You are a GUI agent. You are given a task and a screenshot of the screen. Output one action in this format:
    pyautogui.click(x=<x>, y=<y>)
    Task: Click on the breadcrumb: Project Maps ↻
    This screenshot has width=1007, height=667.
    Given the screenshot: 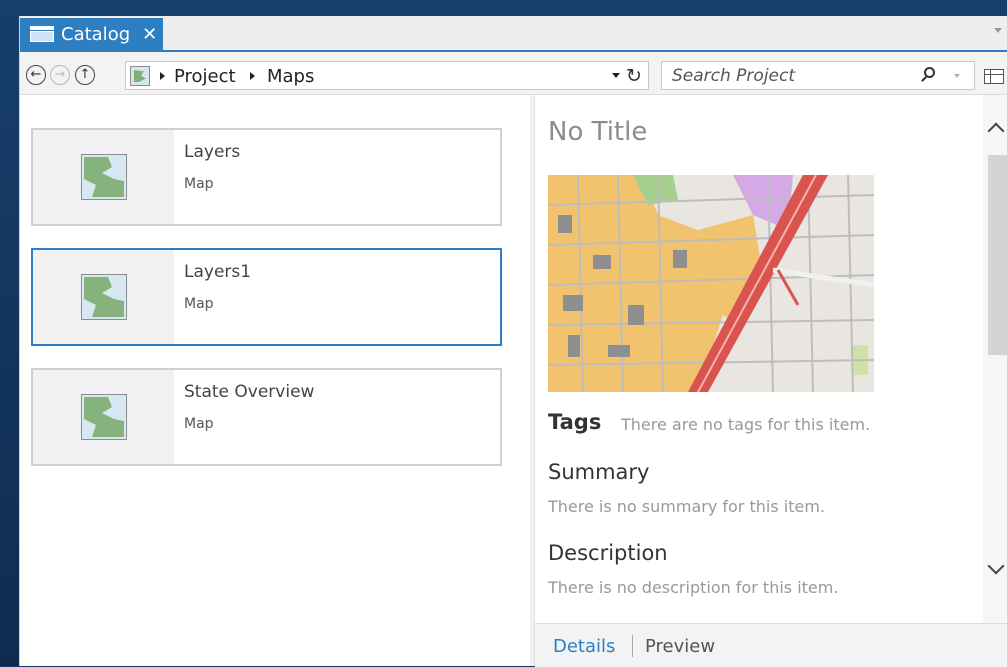 What is the action you would take?
    pyautogui.click(x=387, y=75)
    